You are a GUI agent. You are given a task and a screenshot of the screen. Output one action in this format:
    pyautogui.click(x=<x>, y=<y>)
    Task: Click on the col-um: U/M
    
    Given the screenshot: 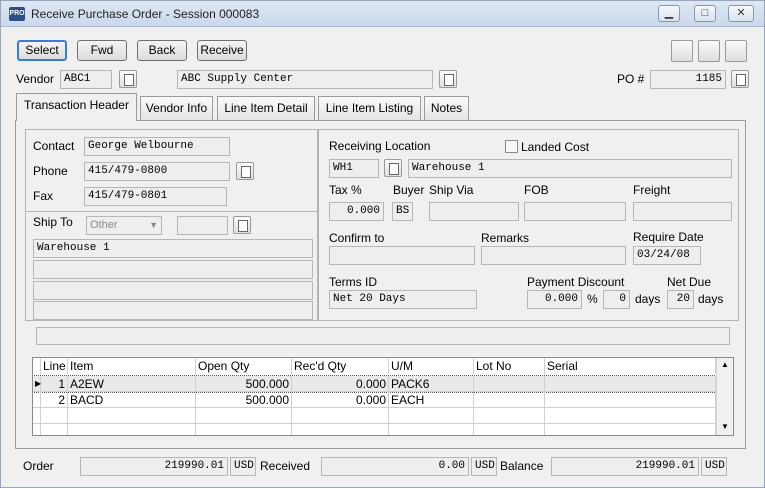 What is the action you would take?
    pyautogui.click(x=431, y=366)
    